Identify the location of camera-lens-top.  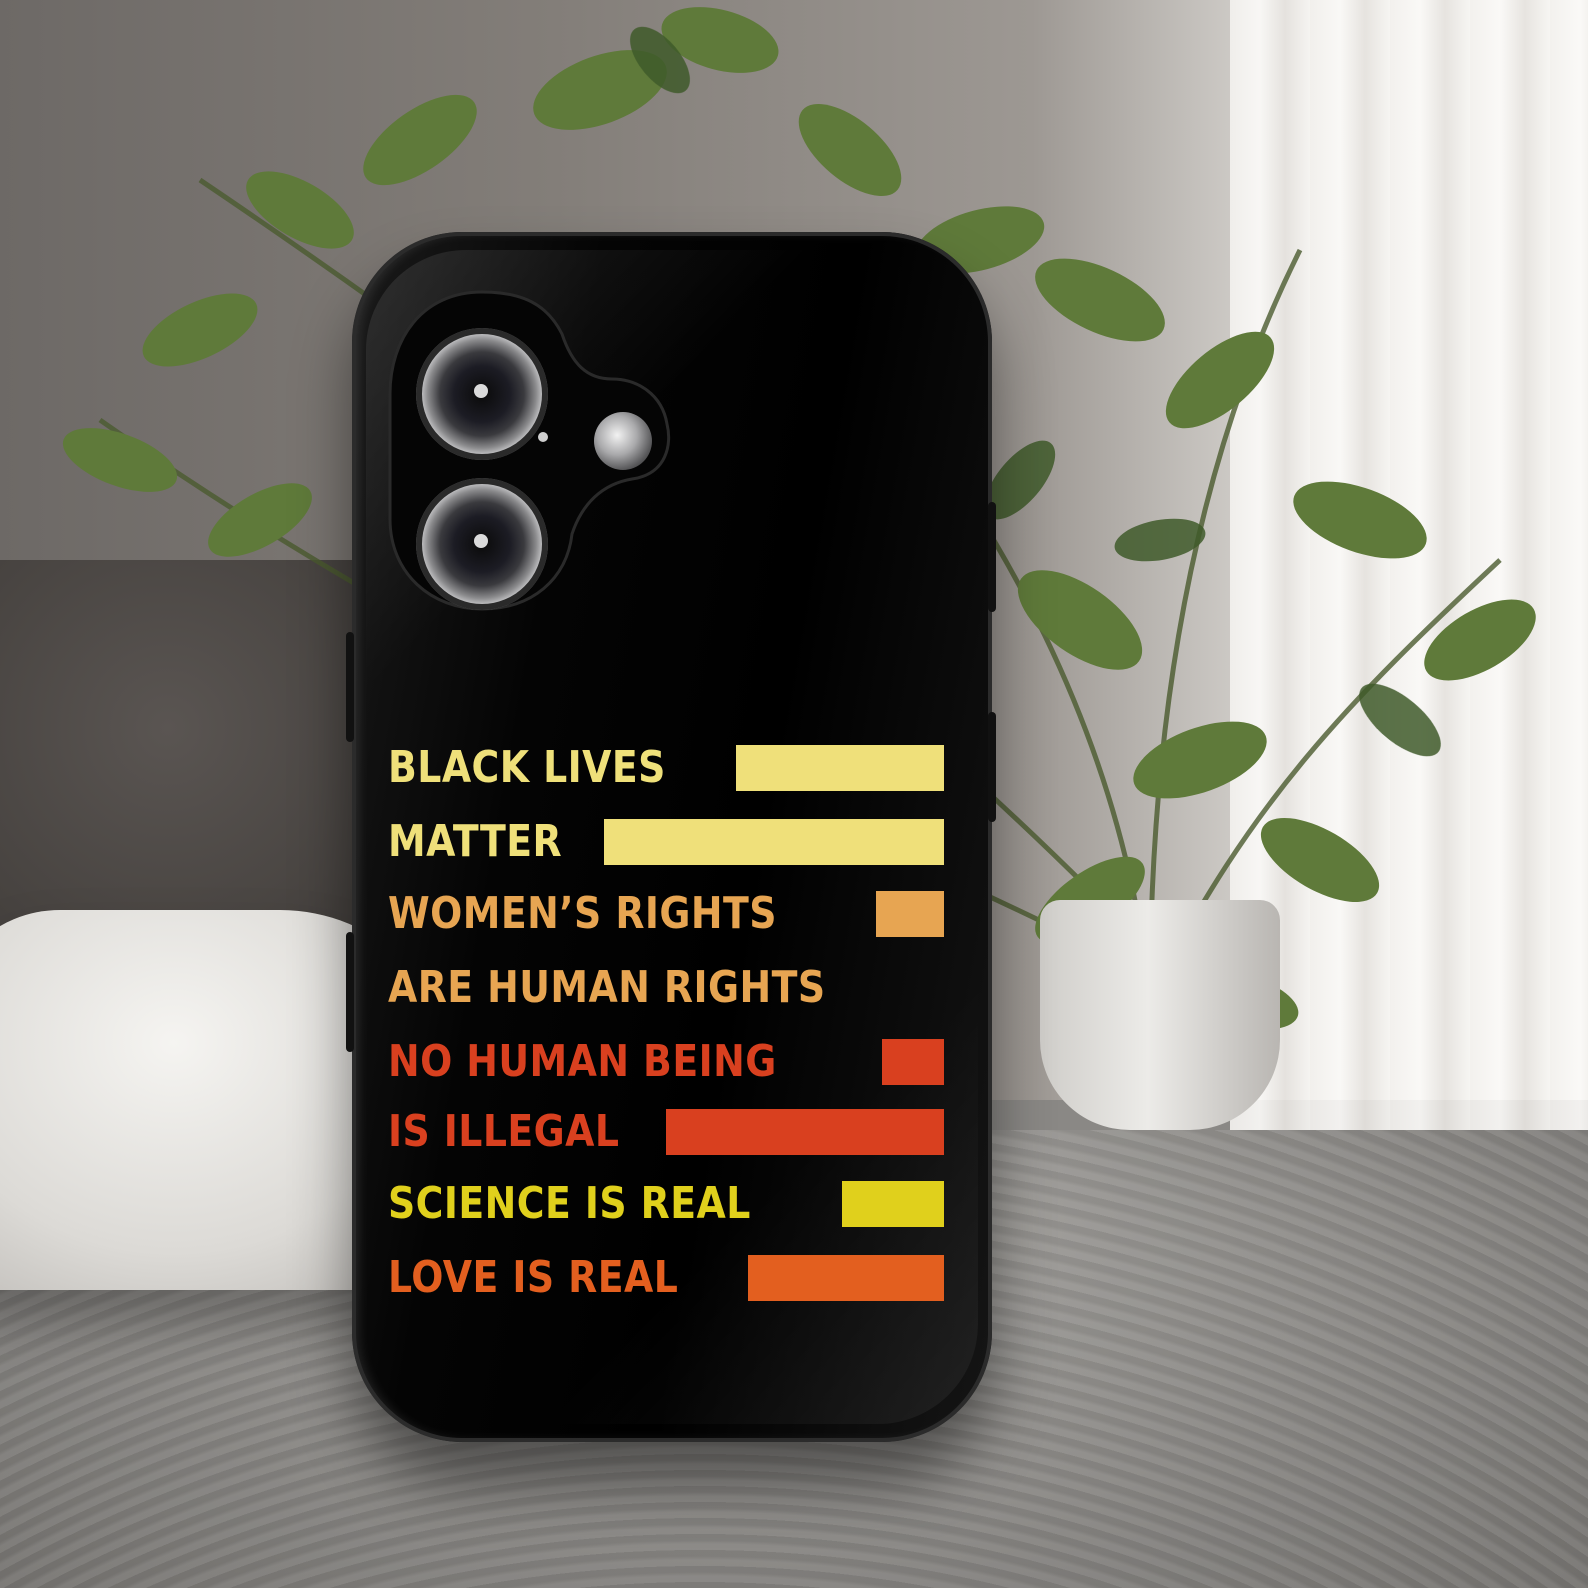
(482, 394).